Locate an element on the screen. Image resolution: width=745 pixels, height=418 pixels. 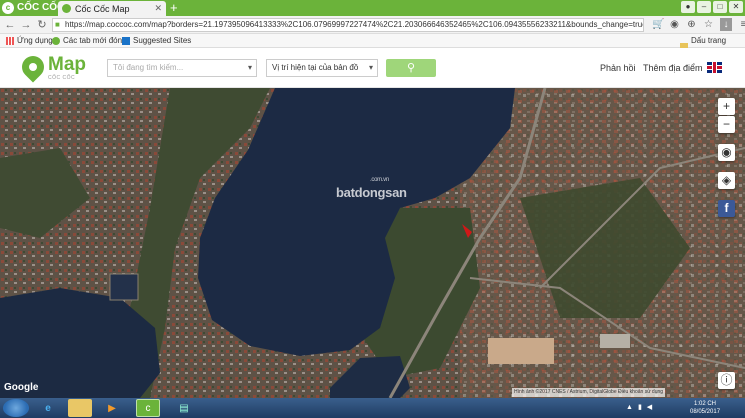
bookmark-apps: Ứng dụng is located at coordinates (29, 41).